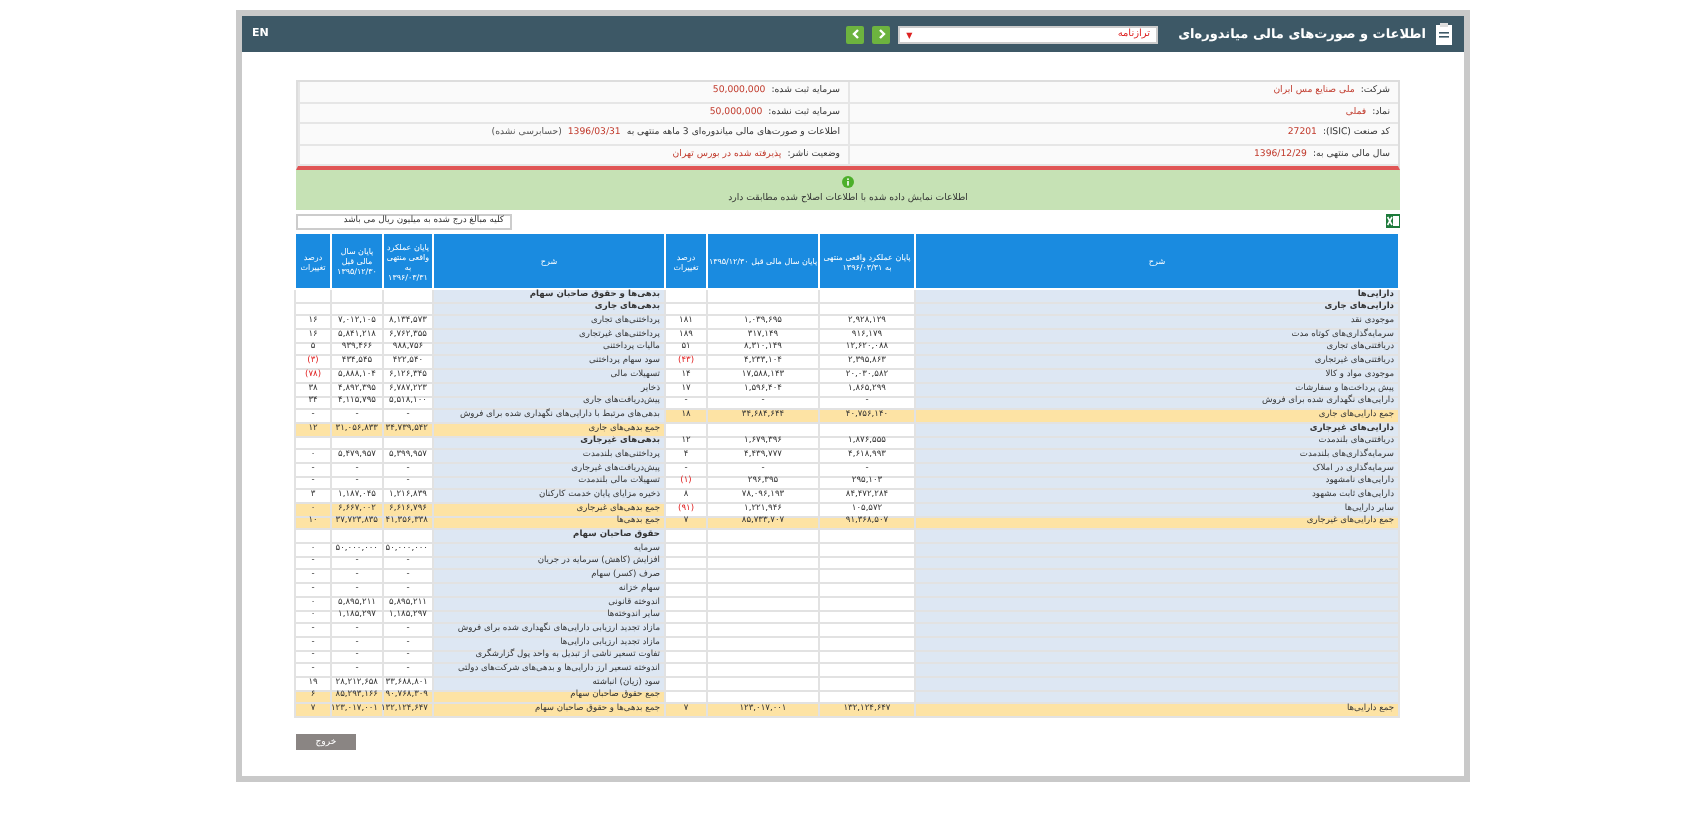  I want to click on chevron-right-icon, so click(881, 34).